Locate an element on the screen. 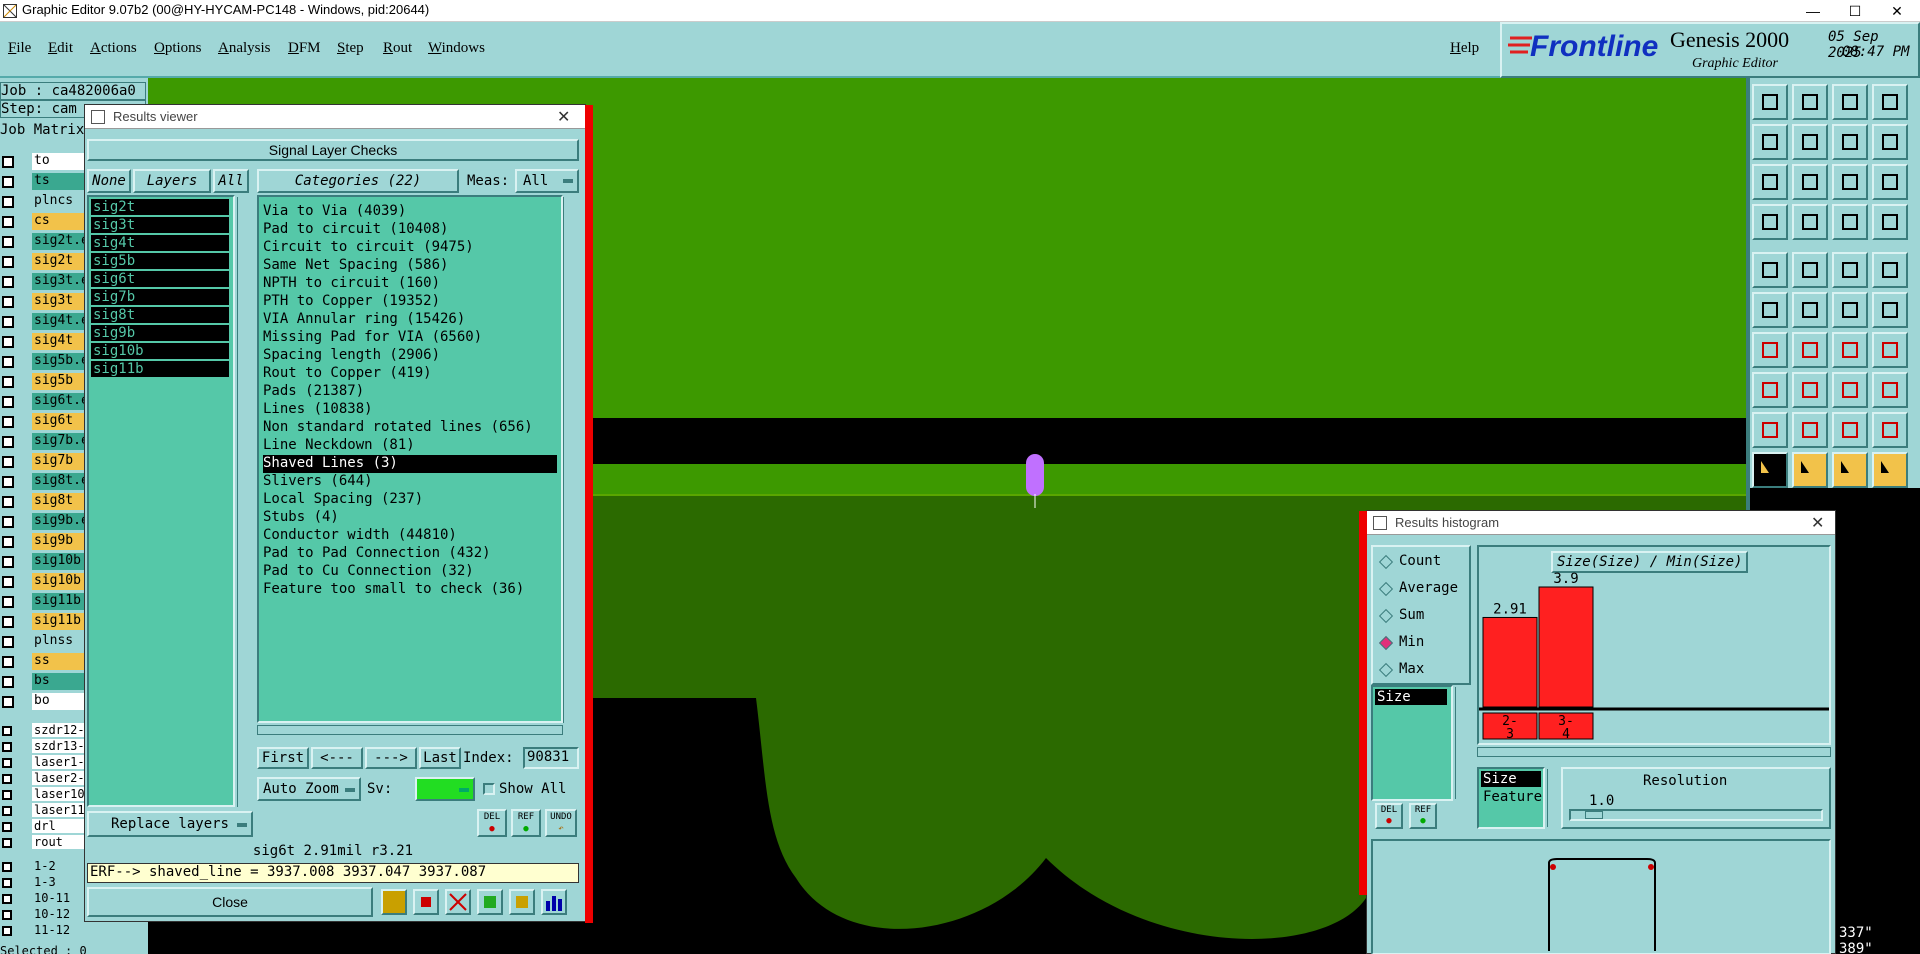  category-item: Stubs (4) is located at coordinates (301, 518).